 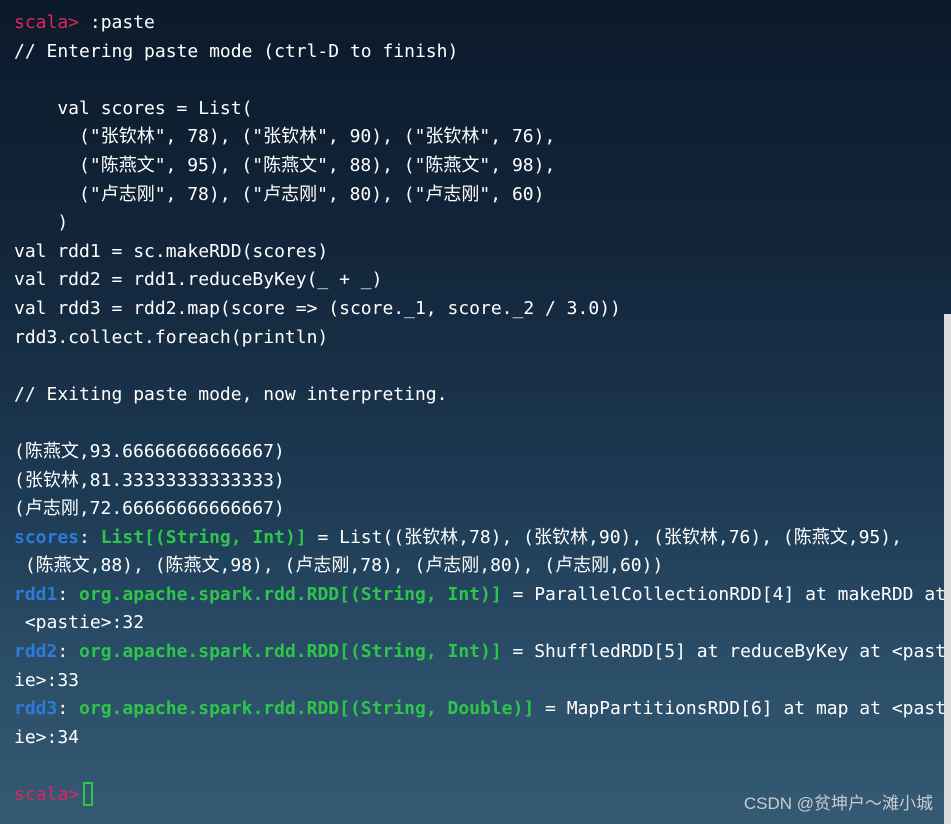 I want to click on code-line: val rdd2 = rdd1.reduceByKey(_ + _), so click(x=198, y=280).